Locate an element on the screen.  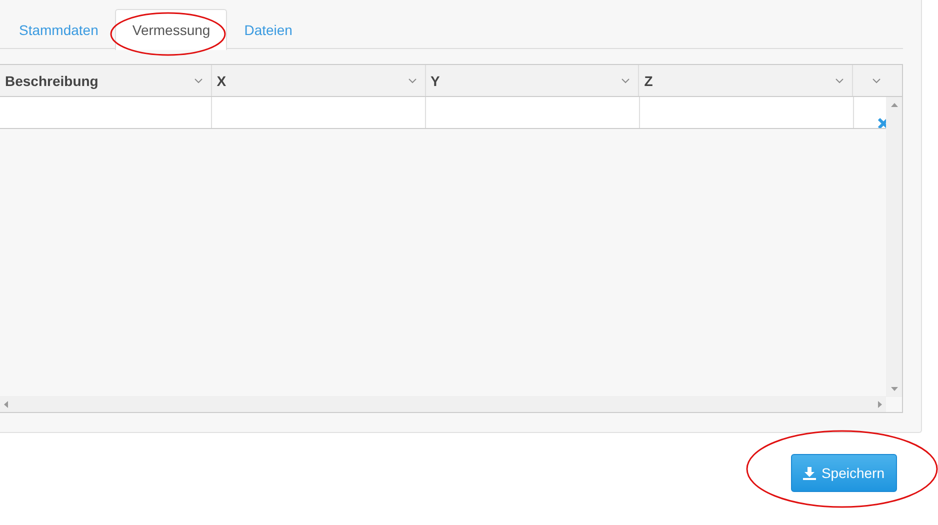
tab: Vermessung is located at coordinates (171, 29).